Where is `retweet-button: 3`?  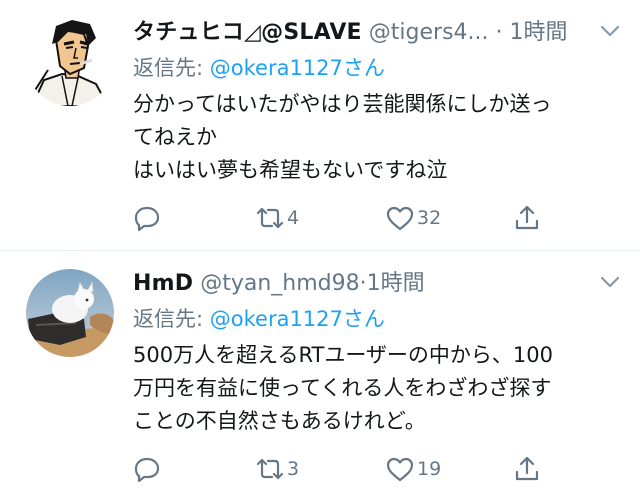 retweet-button: 3 is located at coordinates (277, 469).